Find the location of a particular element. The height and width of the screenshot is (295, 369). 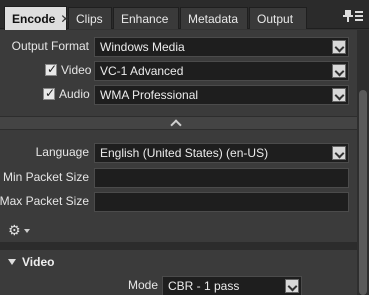

language-row: Language English (United States) (en-US) is located at coordinates (178, 153).